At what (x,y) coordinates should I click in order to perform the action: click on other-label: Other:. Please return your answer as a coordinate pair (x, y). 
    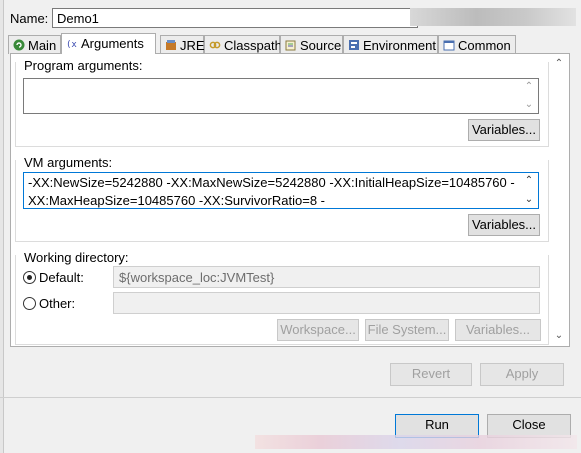
    Looking at the image, I should click on (57, 303).